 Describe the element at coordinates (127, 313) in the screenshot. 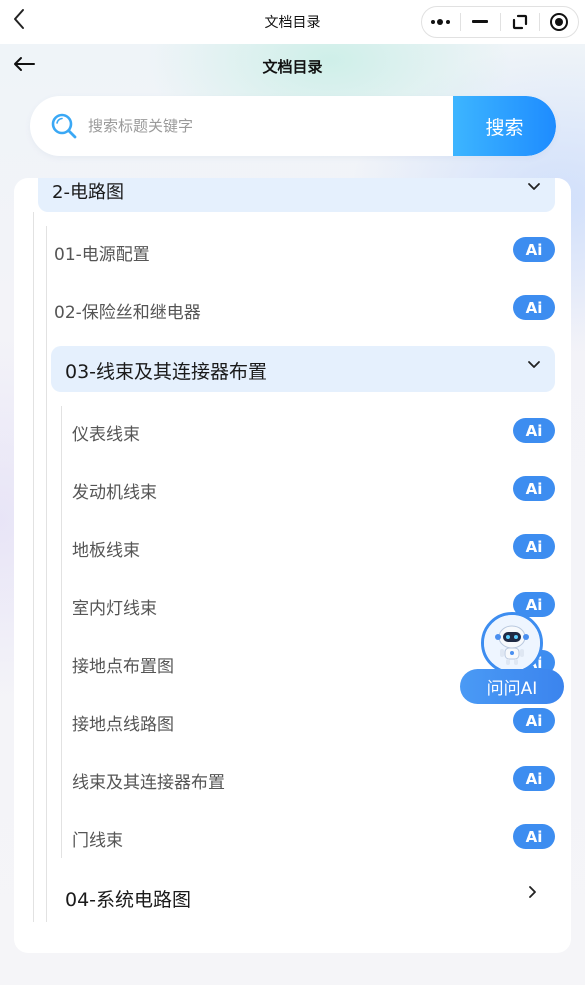

I see `item-label: 02-保险丝和继电器` at that location.